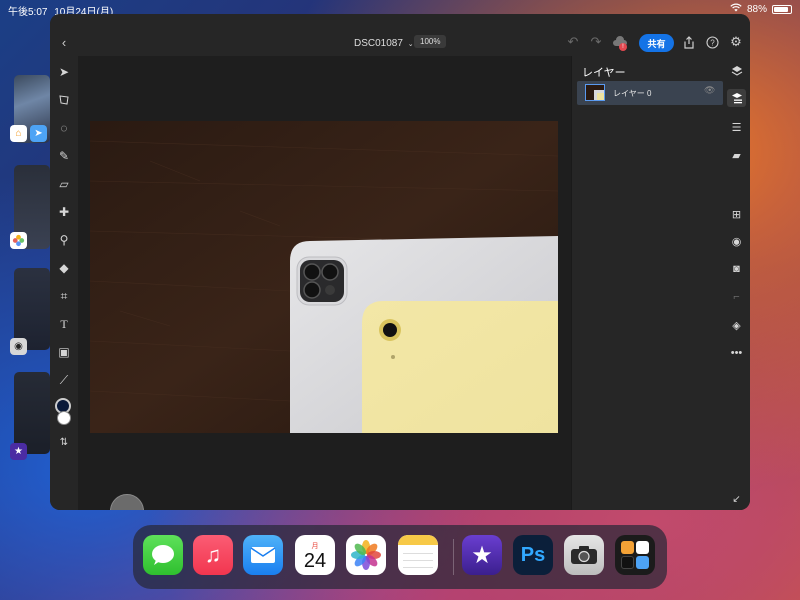 The height and width of the screenshot is (600, 800). I want to click on help-icon: ?, so click(712, 42).